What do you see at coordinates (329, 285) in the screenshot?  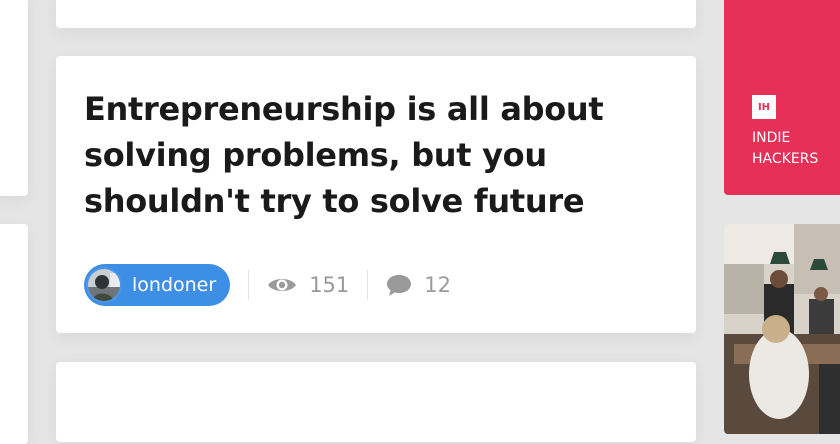 I see `views-count: 151` at bounding box center [329, 285].